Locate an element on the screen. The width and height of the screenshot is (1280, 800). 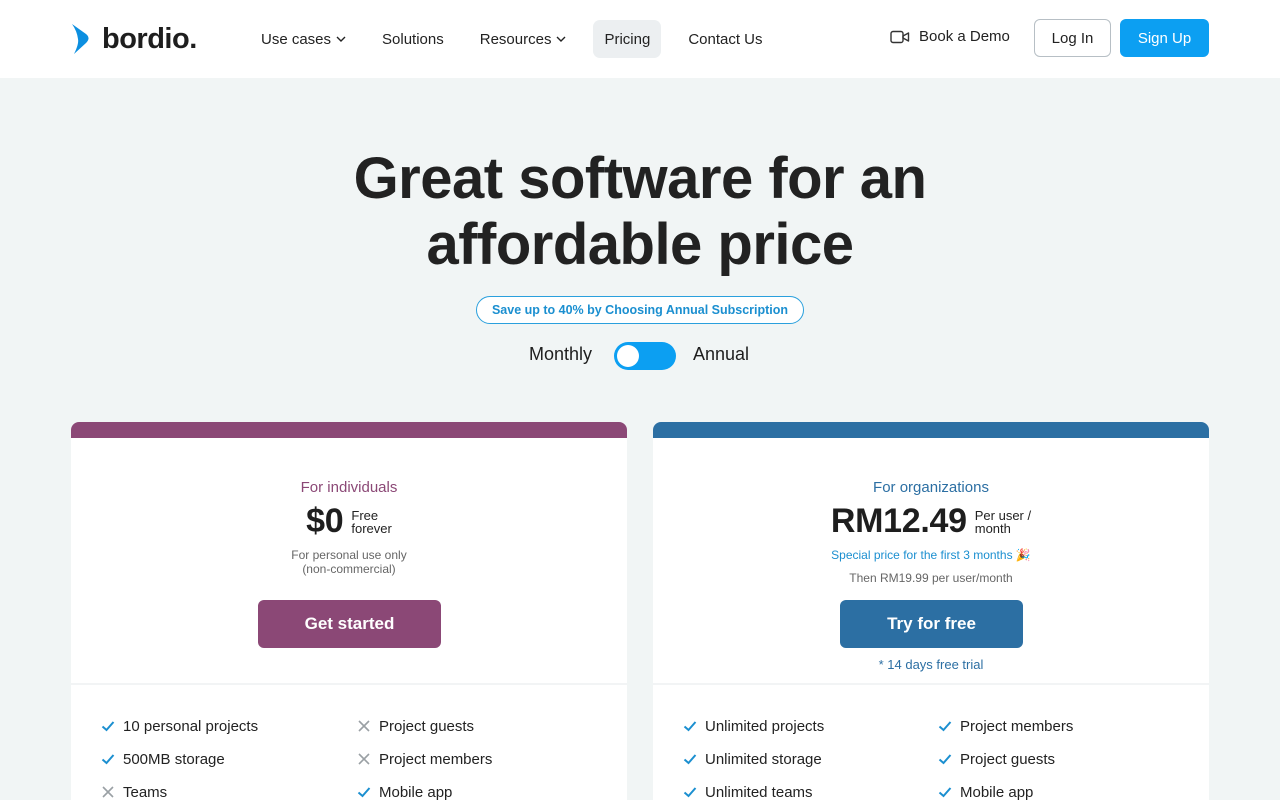
nav-label: Contact Us is located at coordinates (725, 39).